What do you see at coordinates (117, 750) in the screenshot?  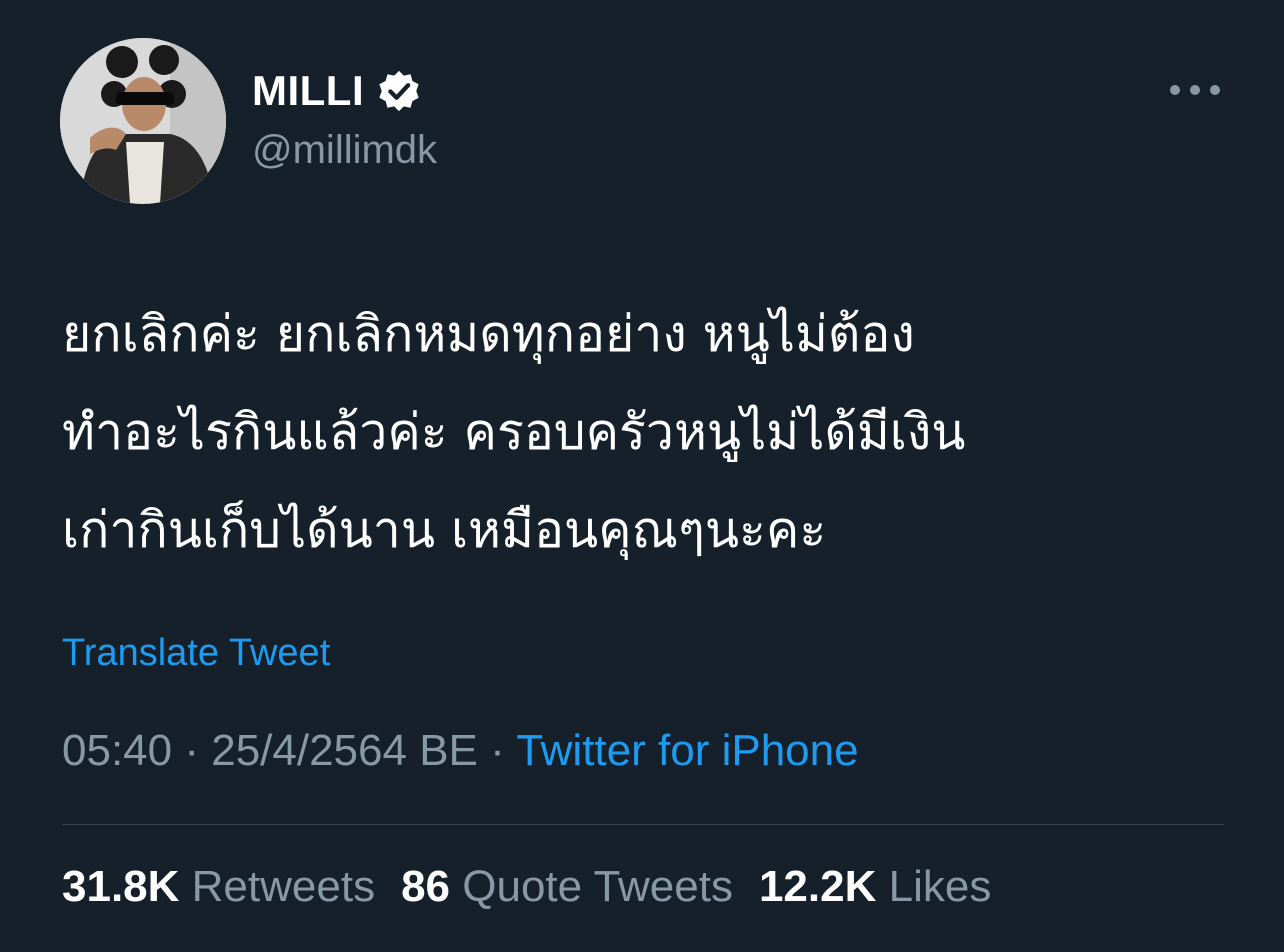 I see `tweet-time: 05:40` at bounding box center [117, 750].